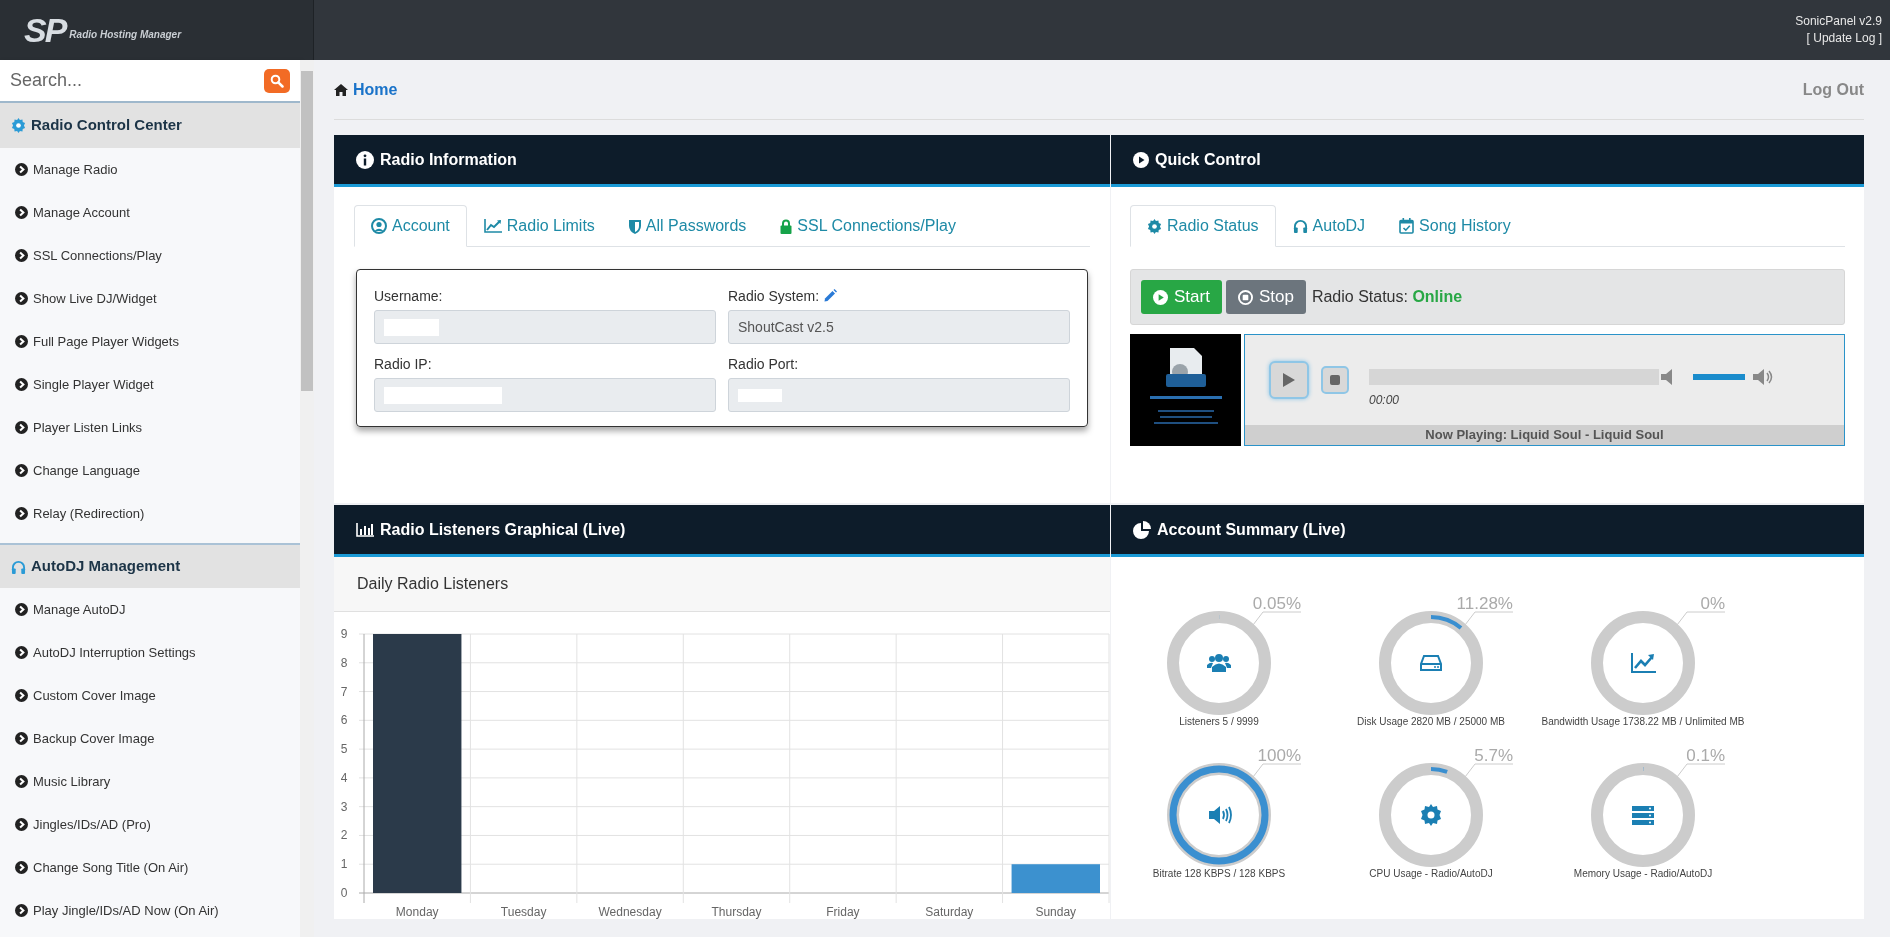 The width and height of the screenshot is (1890, 937). What do you see at coordinates (1279, 756) in the screenshot?
I see `gauge-percent: 100%` at bounding box center [1279, 756].